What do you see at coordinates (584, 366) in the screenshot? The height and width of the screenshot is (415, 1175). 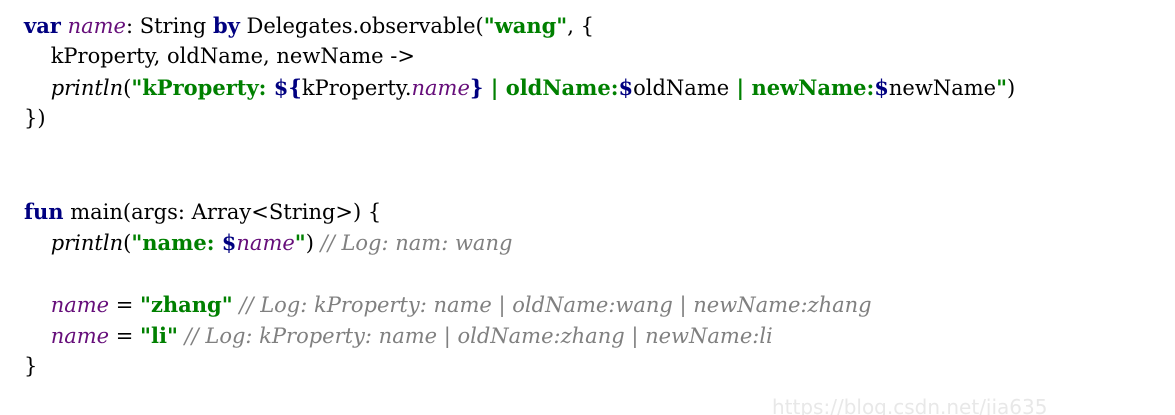 I see `code-line-9: }` at bounding box center [584, 366].